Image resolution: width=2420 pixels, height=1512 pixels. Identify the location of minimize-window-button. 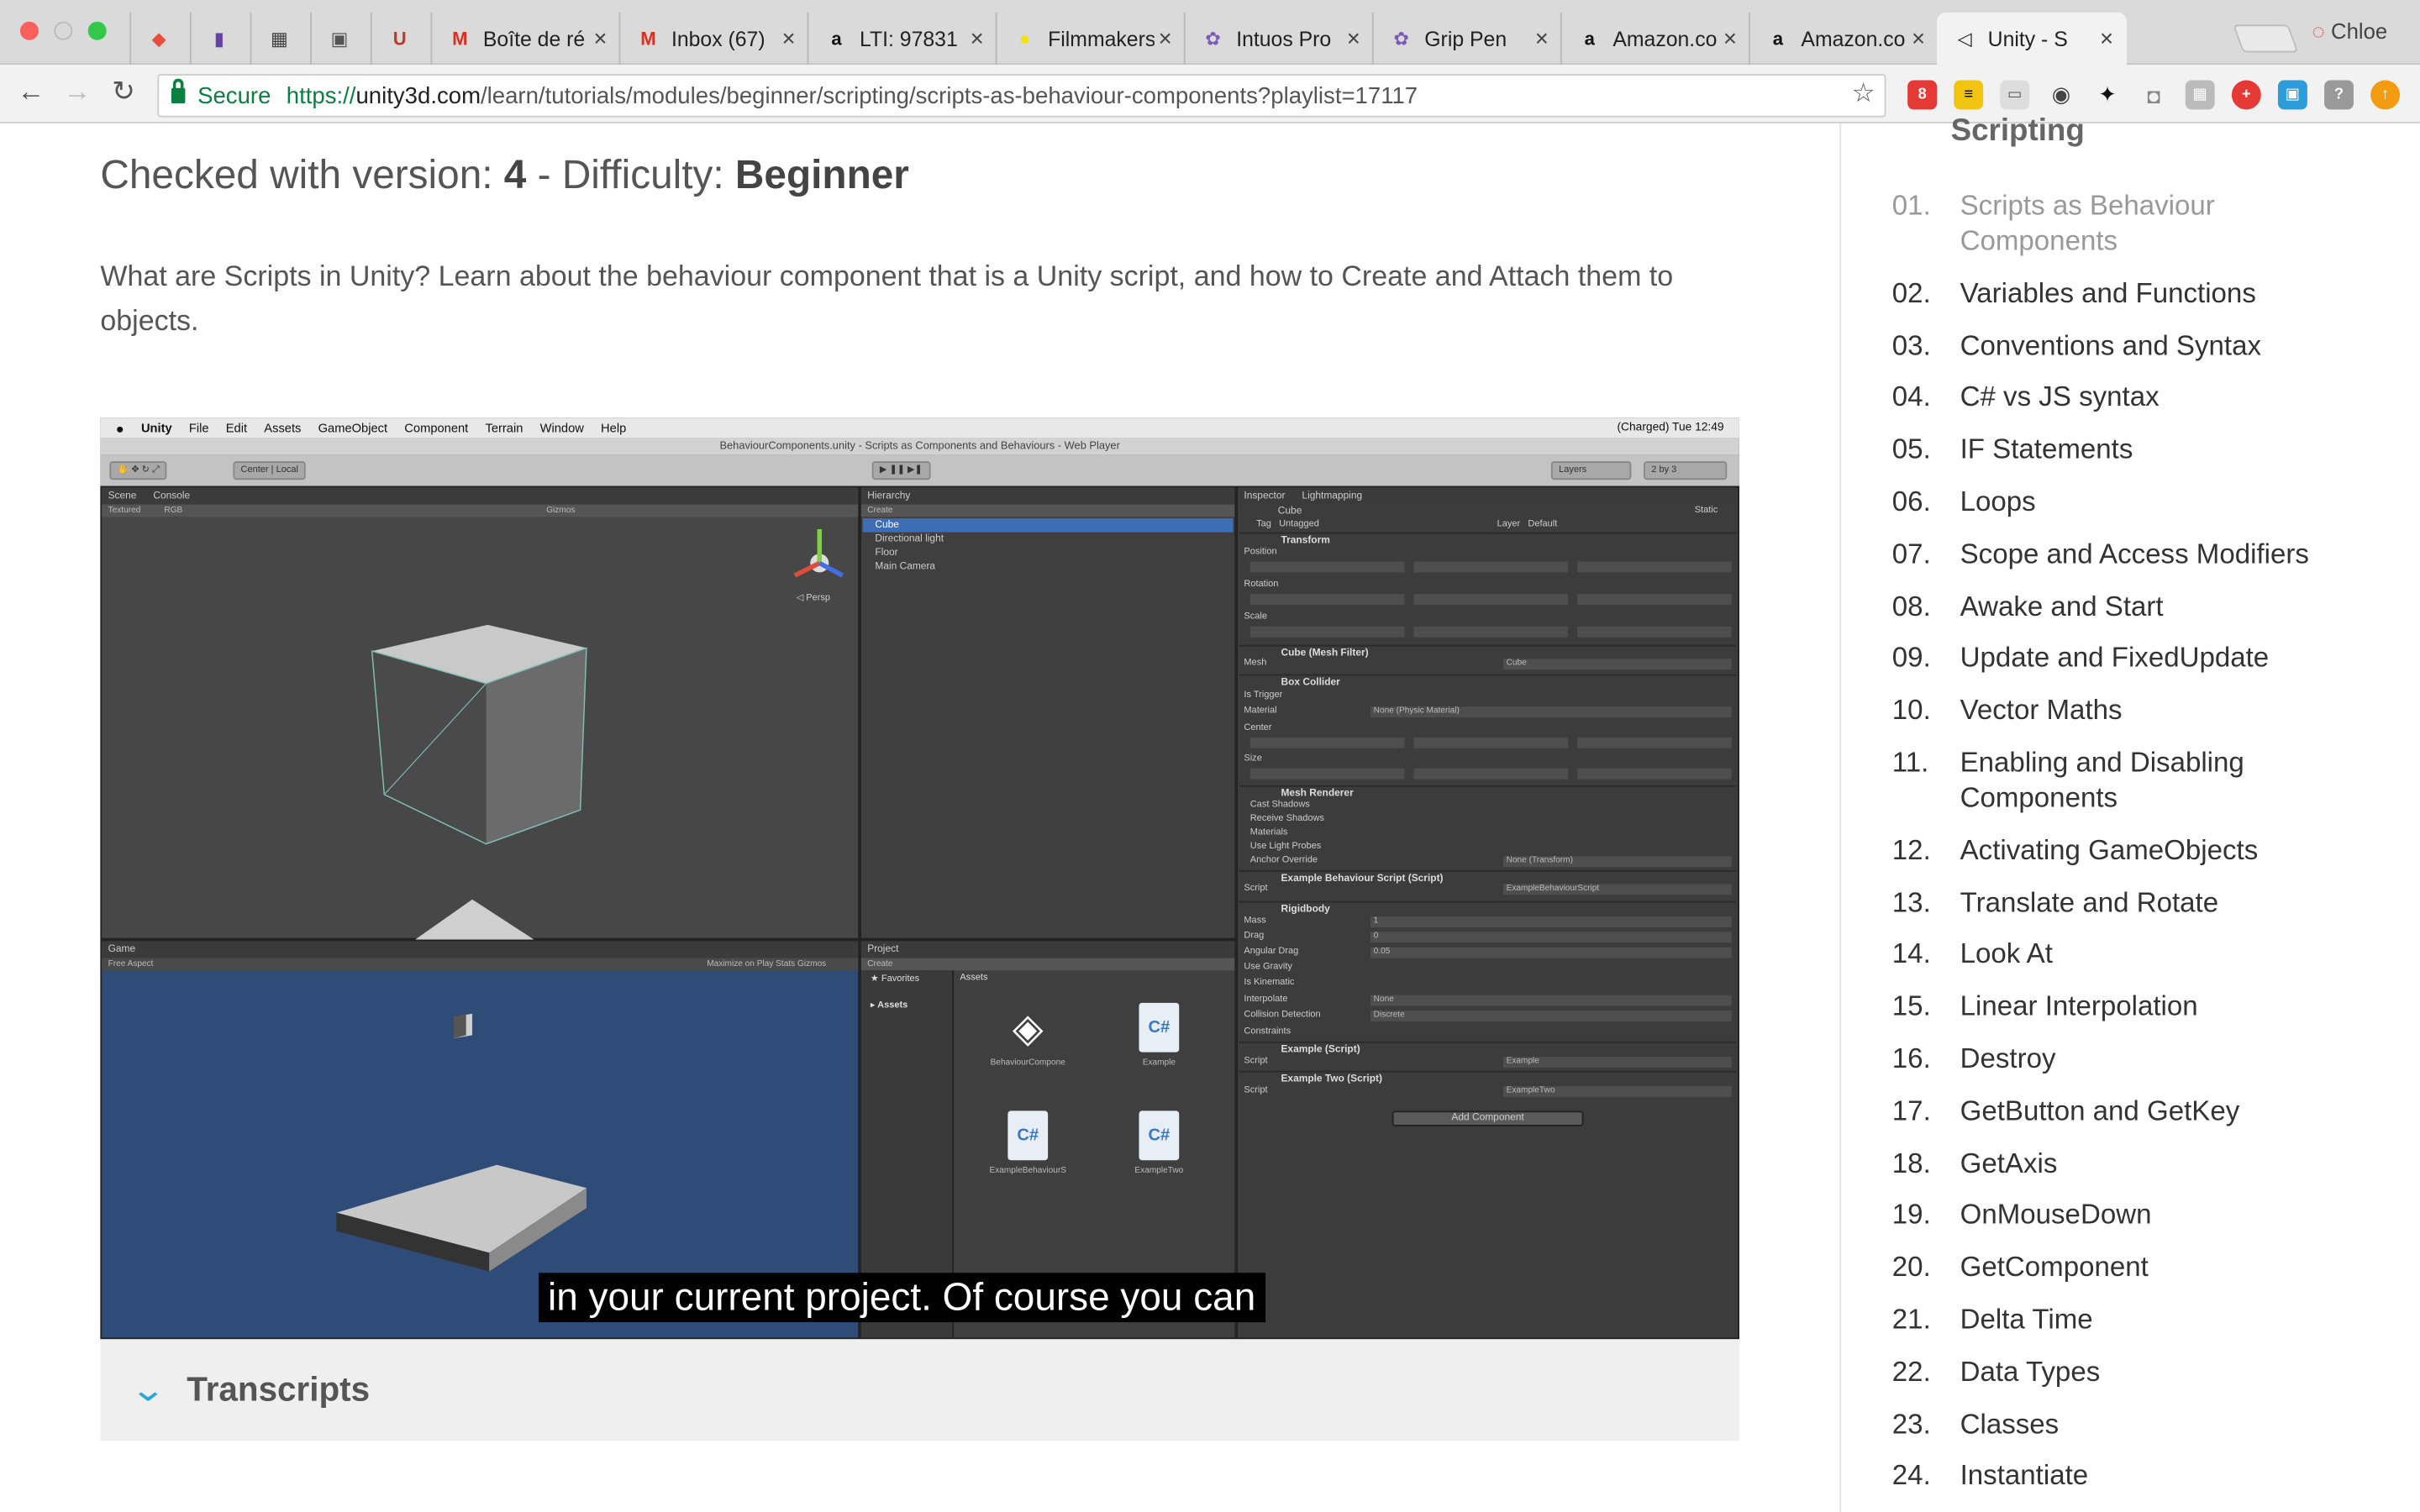
(64, 30).